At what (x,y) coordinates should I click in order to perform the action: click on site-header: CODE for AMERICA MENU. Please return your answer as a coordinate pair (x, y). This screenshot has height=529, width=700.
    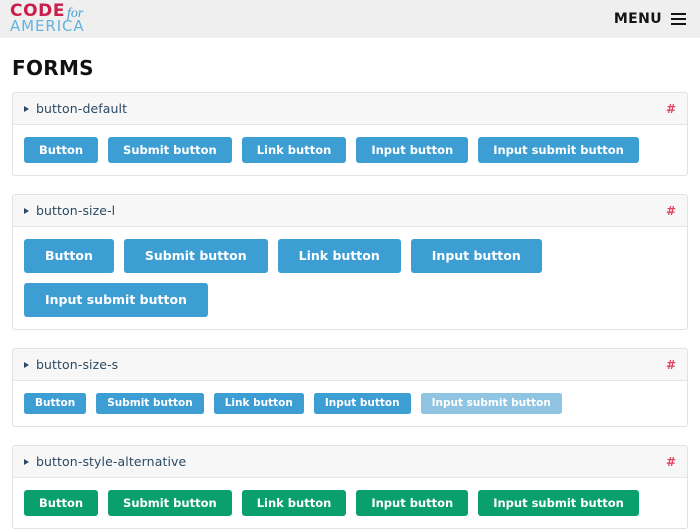
    Looking at the image, I should click on (350, 19).